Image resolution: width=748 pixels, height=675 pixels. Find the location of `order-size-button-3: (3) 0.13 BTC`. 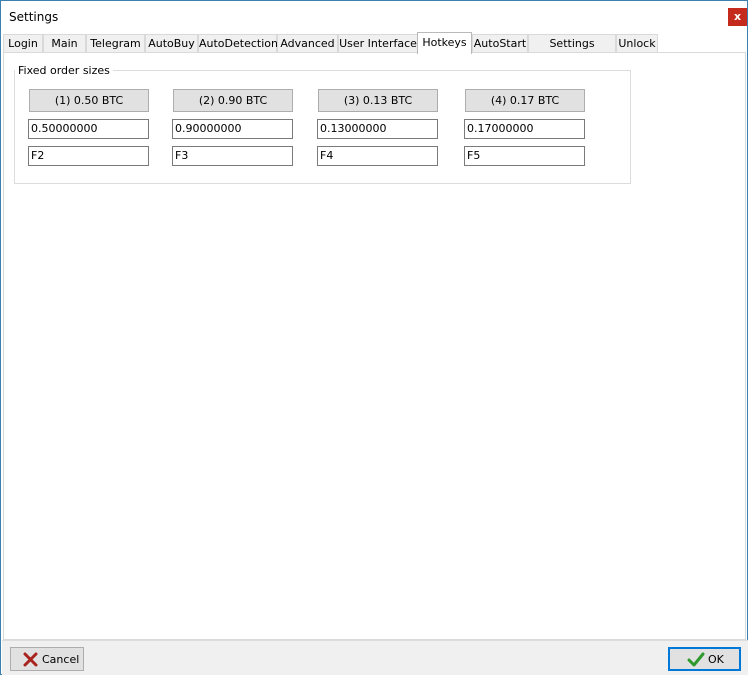

order-size-button-3: (3) 0.13 BTC is located at coordinates (378, 100).